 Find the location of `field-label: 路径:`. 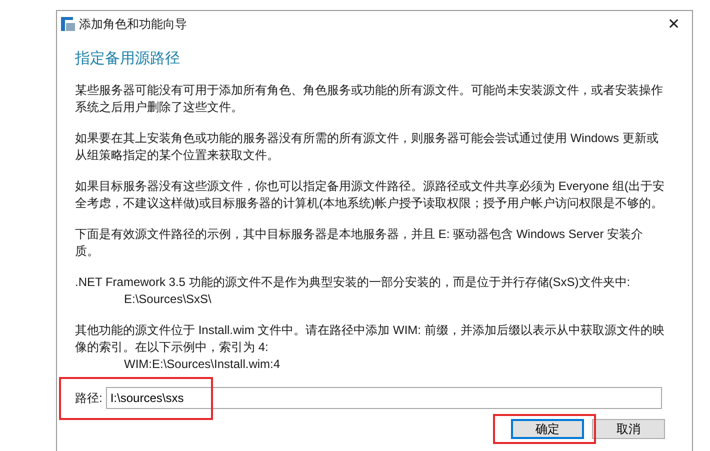

field-label: 路径: is located at coordinates (88, 398).